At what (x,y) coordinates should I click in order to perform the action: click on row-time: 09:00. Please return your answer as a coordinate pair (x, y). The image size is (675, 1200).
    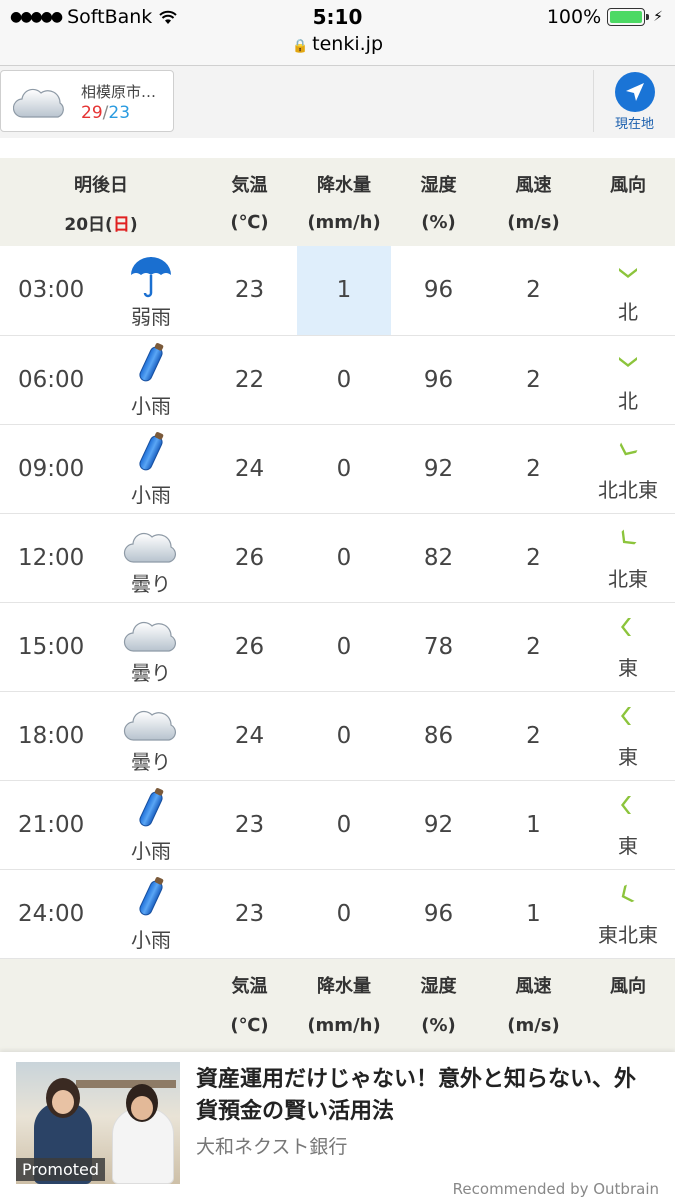
    Looking at the image, I should click on (50, 469).